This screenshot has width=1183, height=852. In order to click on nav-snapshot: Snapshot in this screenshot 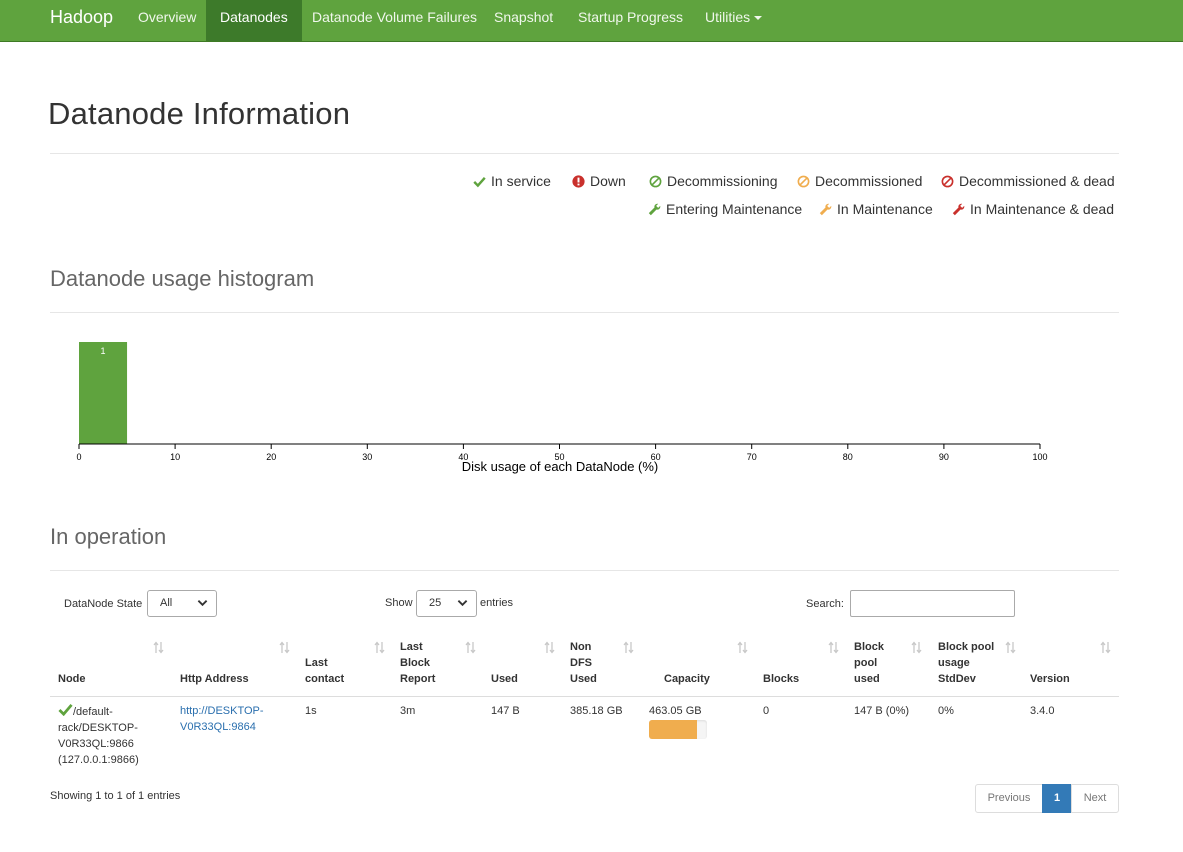, I will do `click(523, 20)`.